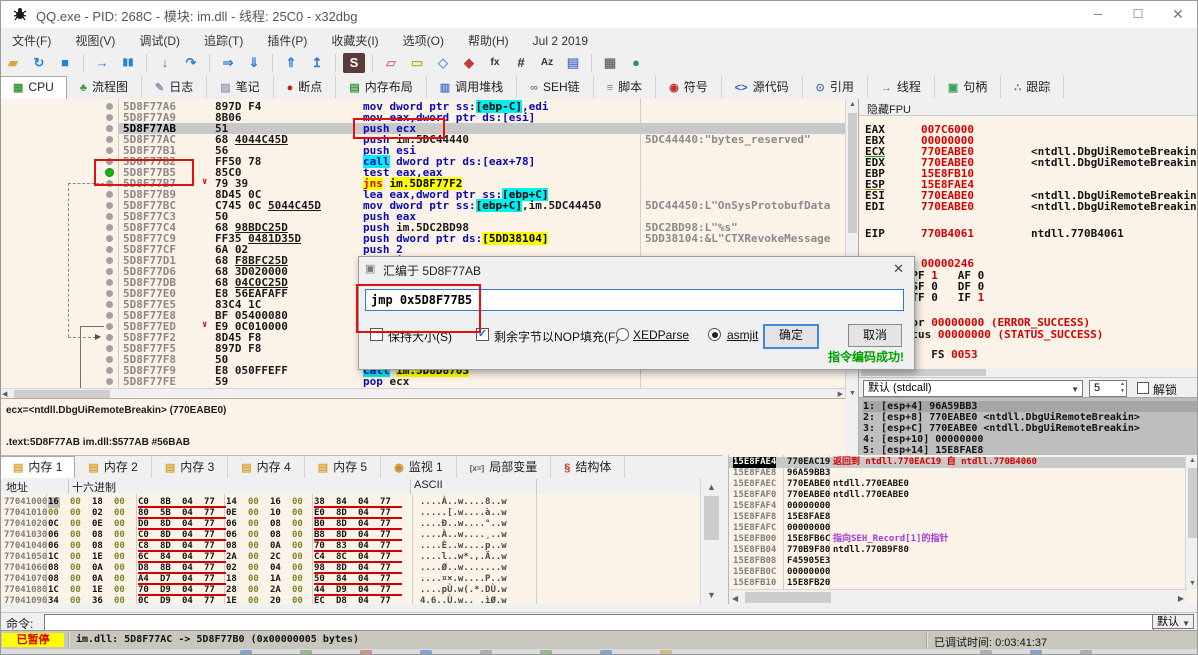 This screenshot has width=1198, height=655. Describe the element at coordinates (417, 63) in the screenshot. I see `comment-icon: ▭` at that location.